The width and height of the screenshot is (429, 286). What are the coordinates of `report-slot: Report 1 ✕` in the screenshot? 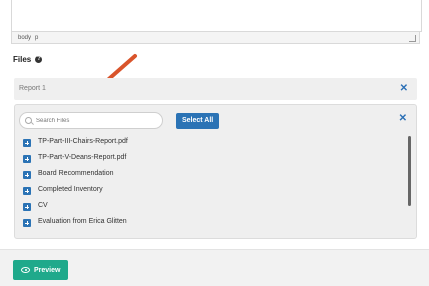 It's located at (215, 89).